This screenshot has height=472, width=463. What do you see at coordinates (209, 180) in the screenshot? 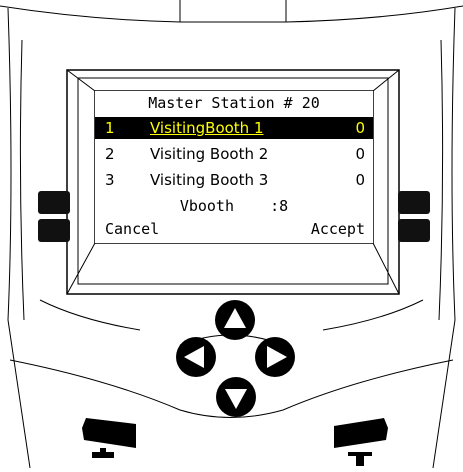
I see `row-name: Visiting Booth 3` at bounding box center [209, 180].